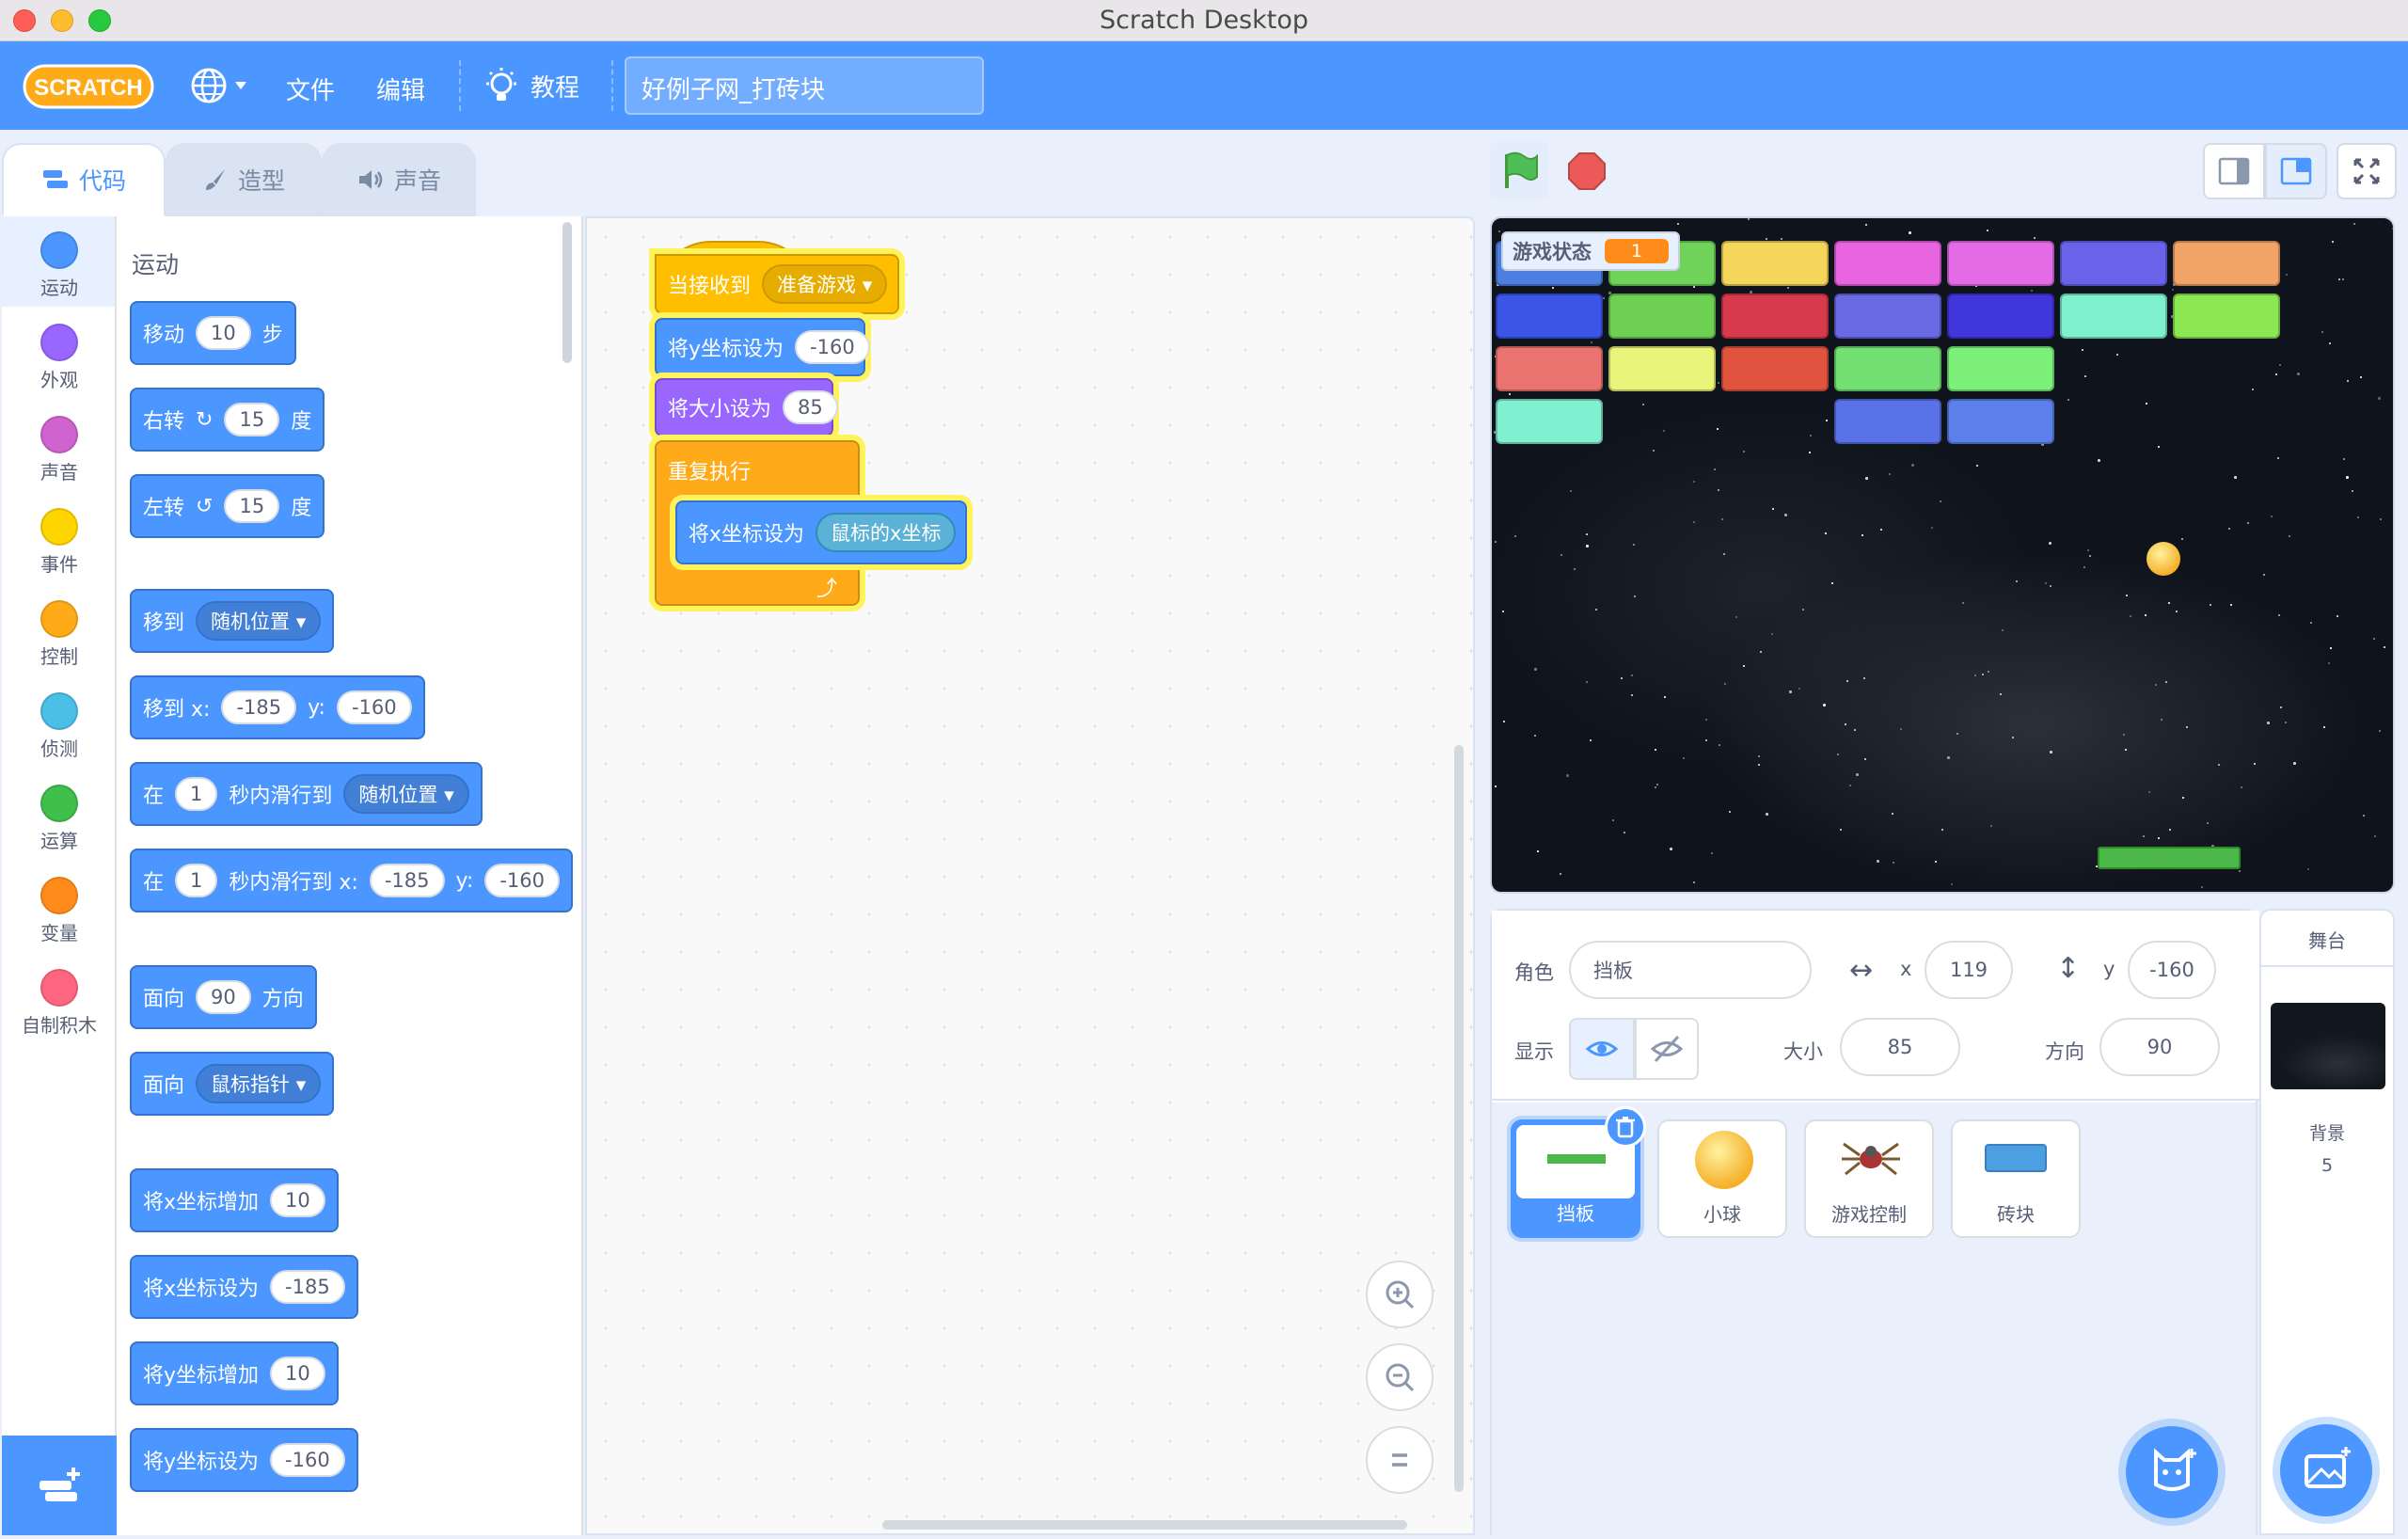 The height and width of the screenshot is (1539, 2408). Describe the element at coordinates (1969, 970) in the screenshot. I see `x-input: 119` at that location.